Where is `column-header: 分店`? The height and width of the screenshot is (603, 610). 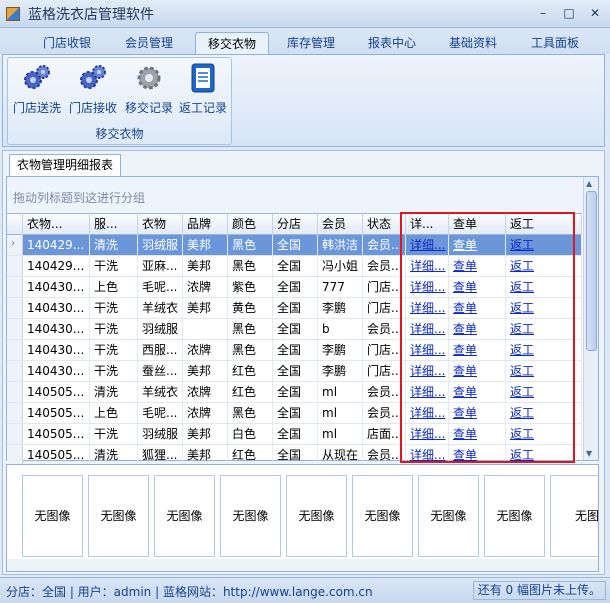
column-header: 分店 is located at coordinates (295, 224).